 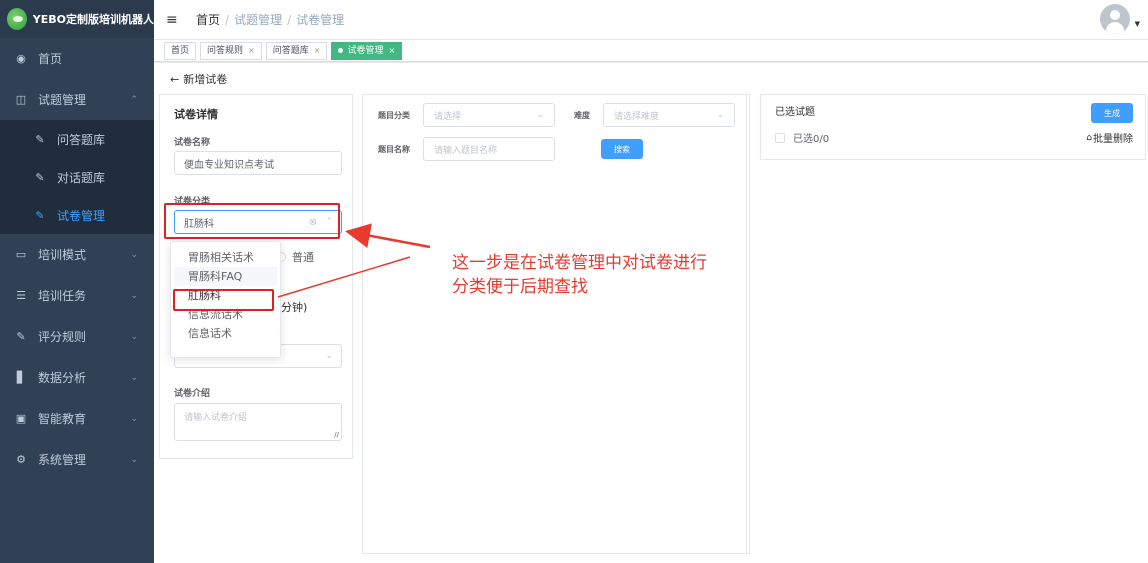 What do you see at coordinates (17, 19) in the screenshot?
I see `logo-icon` at bounding box center [17, 19].